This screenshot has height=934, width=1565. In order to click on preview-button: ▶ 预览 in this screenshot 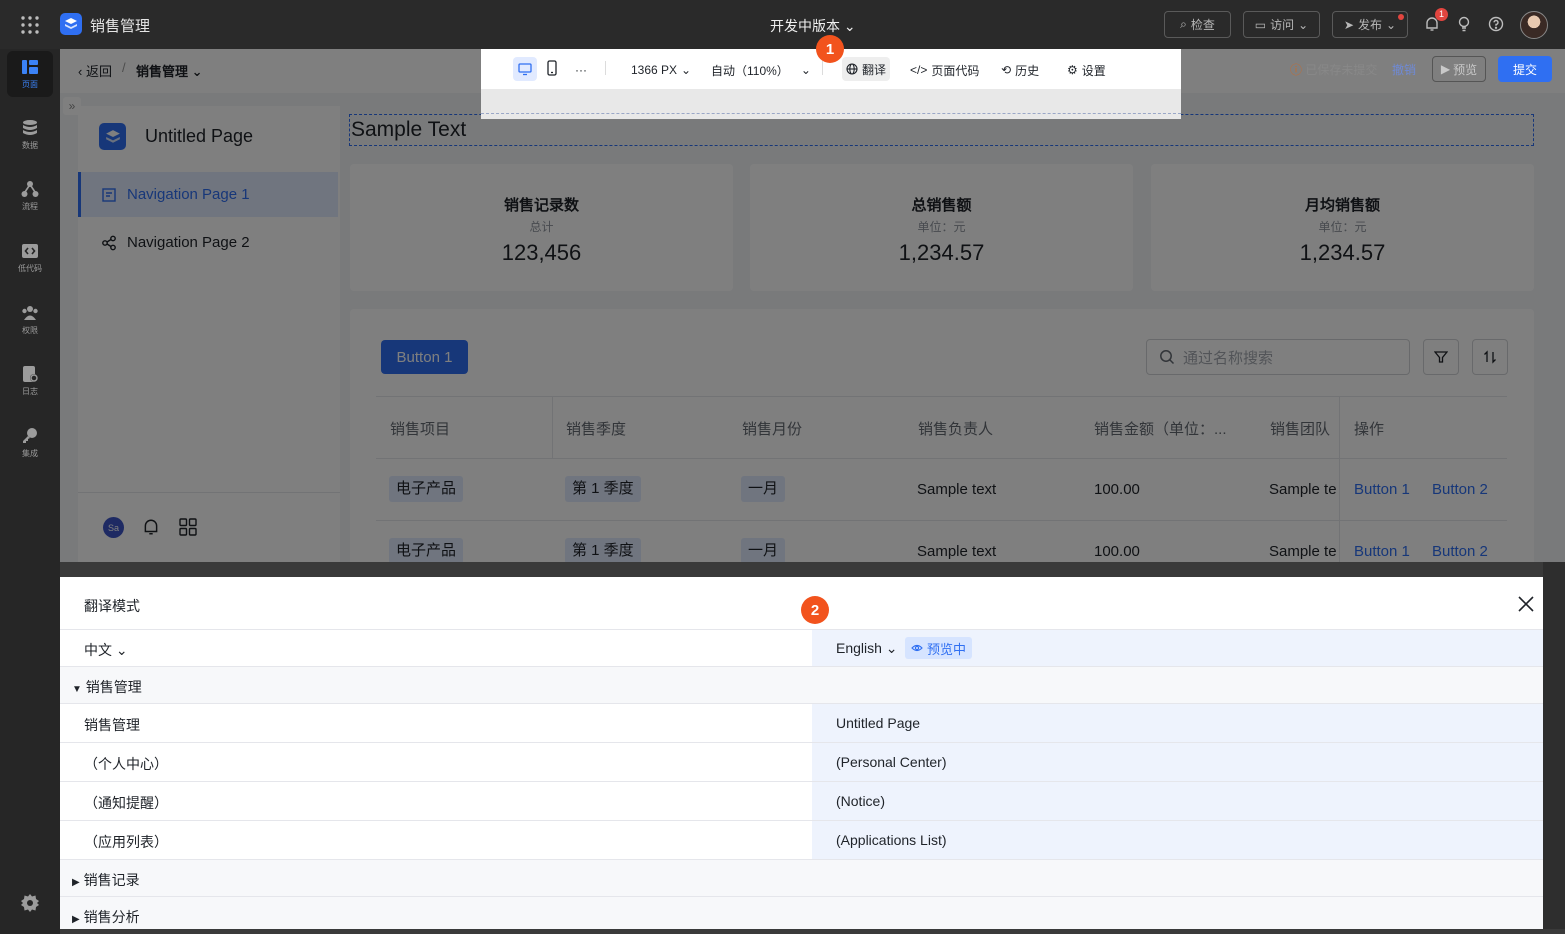, I will do `click(1459, 69)`.